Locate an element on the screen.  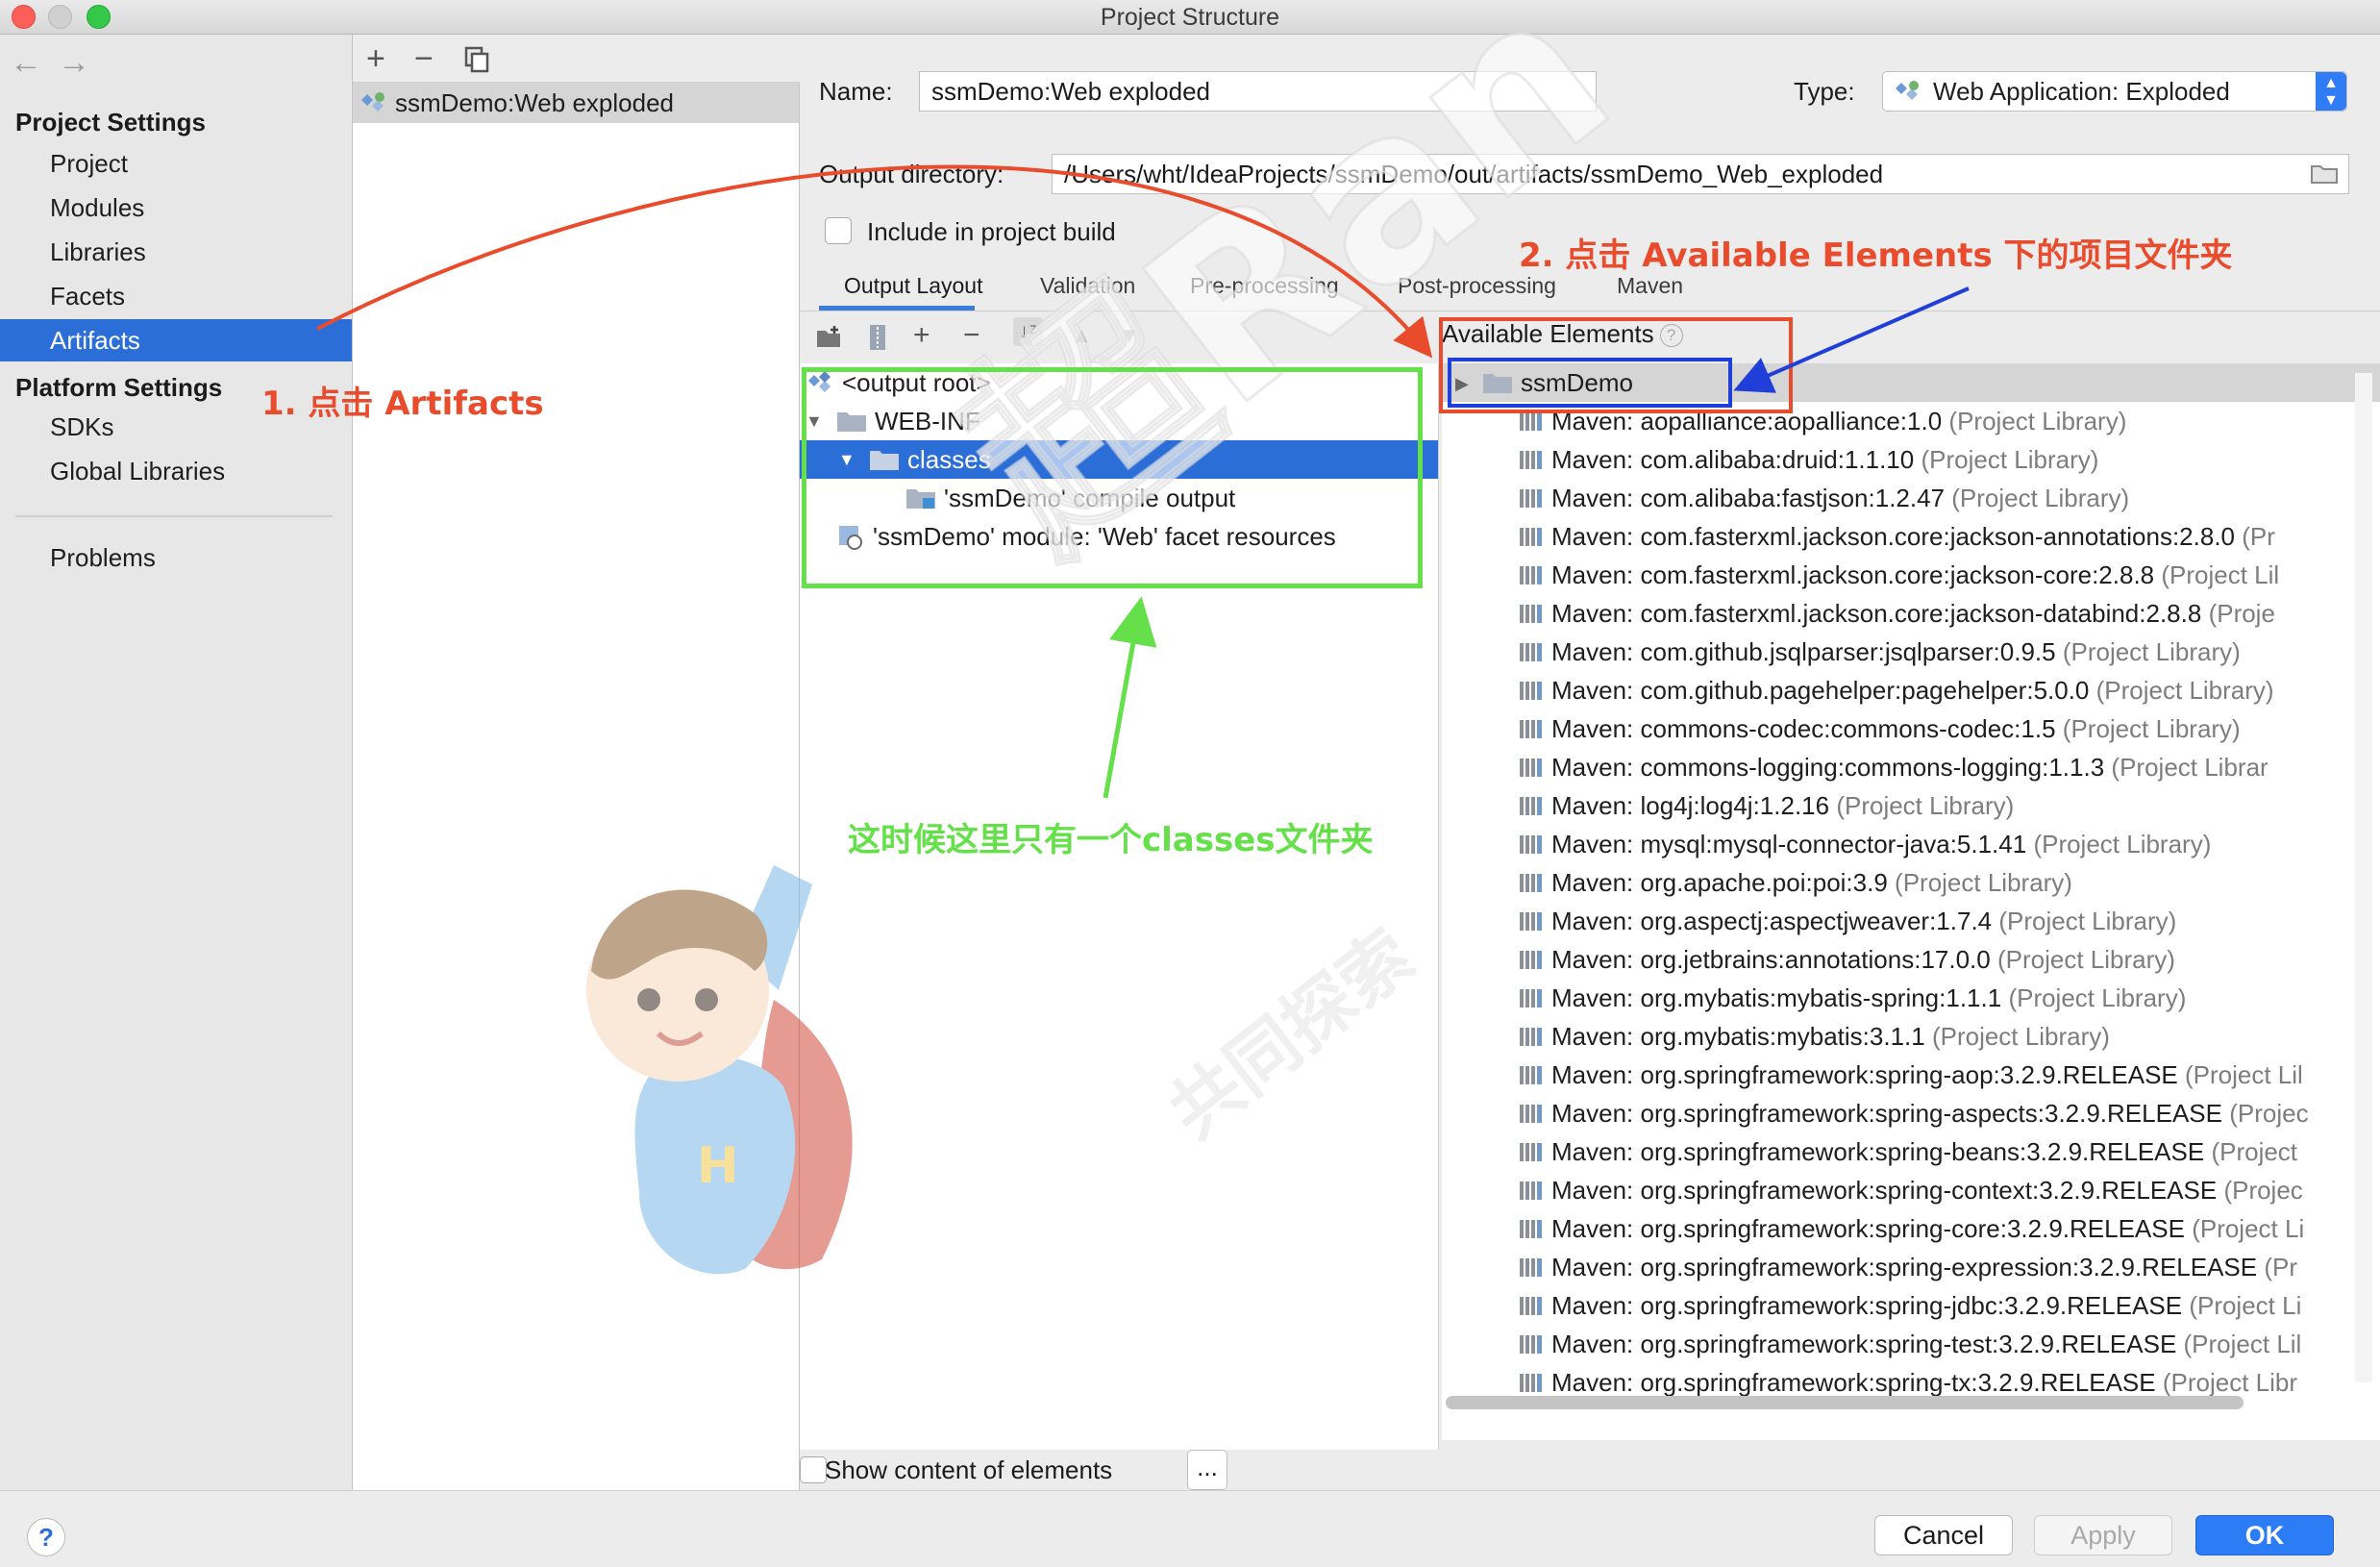
annotation-step1: 1. 点击 Artifacts is located at coordinates (402, 404).